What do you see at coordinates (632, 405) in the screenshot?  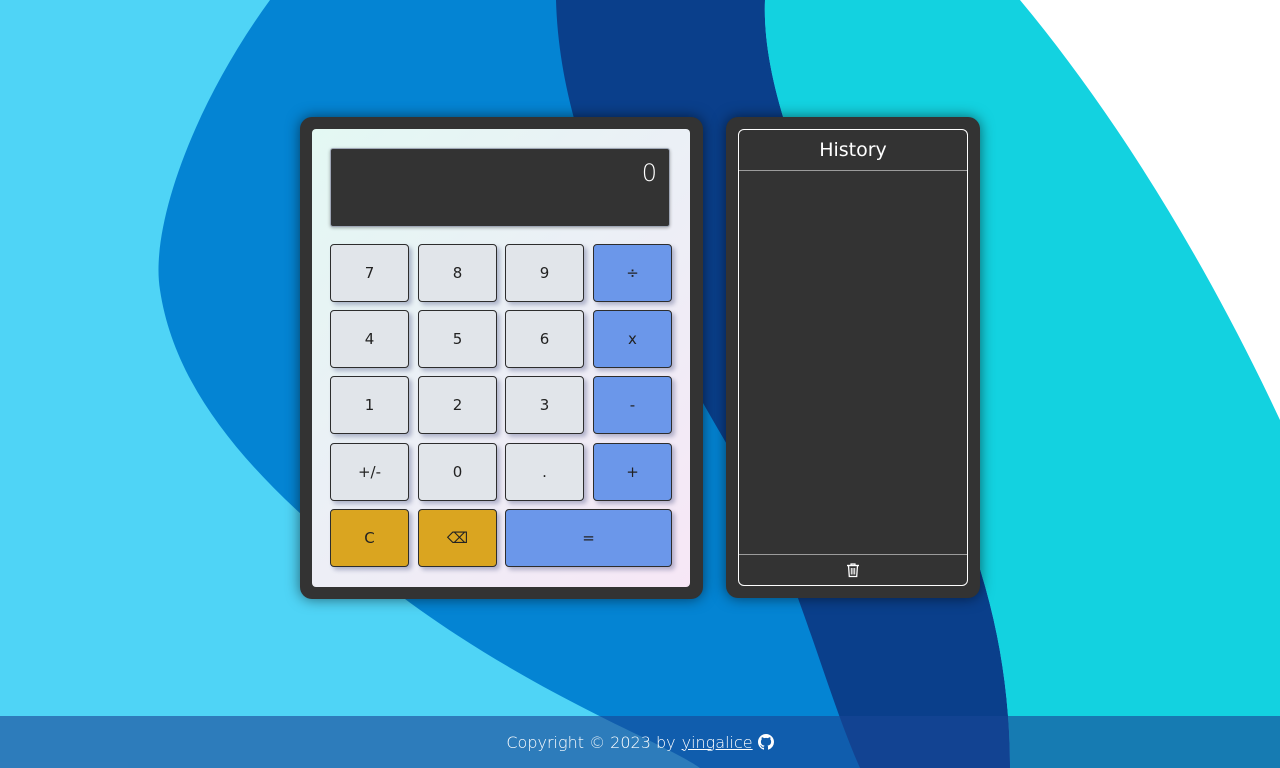 I see `key-subtract-button: -` at bounding box center [632, 405].